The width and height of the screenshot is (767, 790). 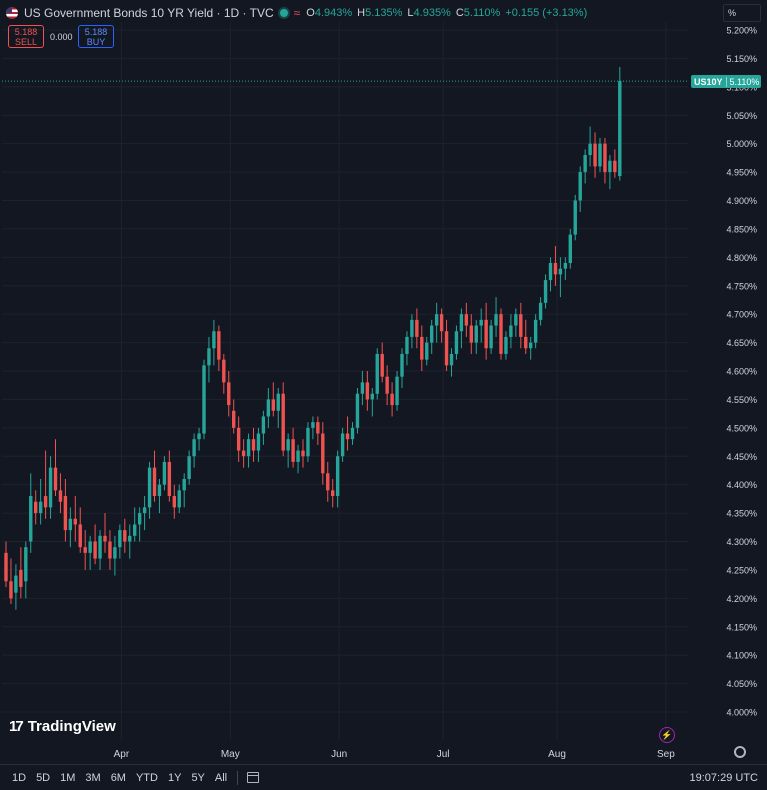 What do you see at coordinates (43, 778) in the screenshot?
I see `range-5d: 5D` at bounding box center [43, 778].